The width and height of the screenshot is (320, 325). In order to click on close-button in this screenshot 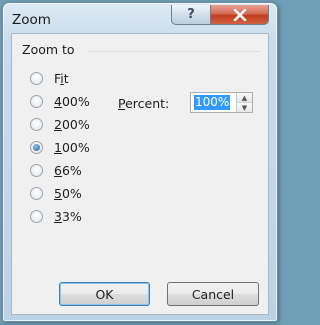, I will do `click(239, 15)`.